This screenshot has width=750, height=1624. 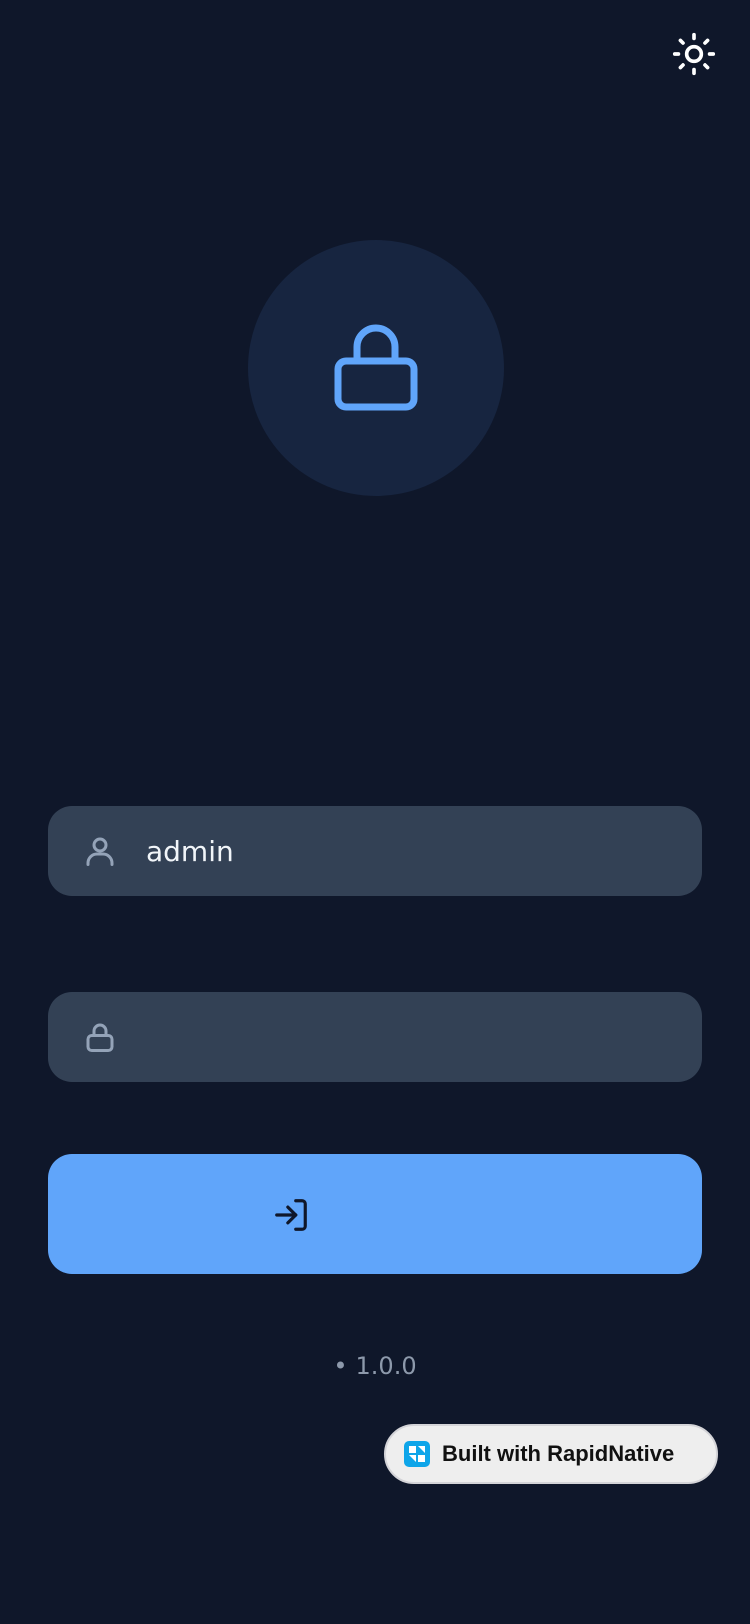 I want to click on password-input, so click(x=411, y=1037).